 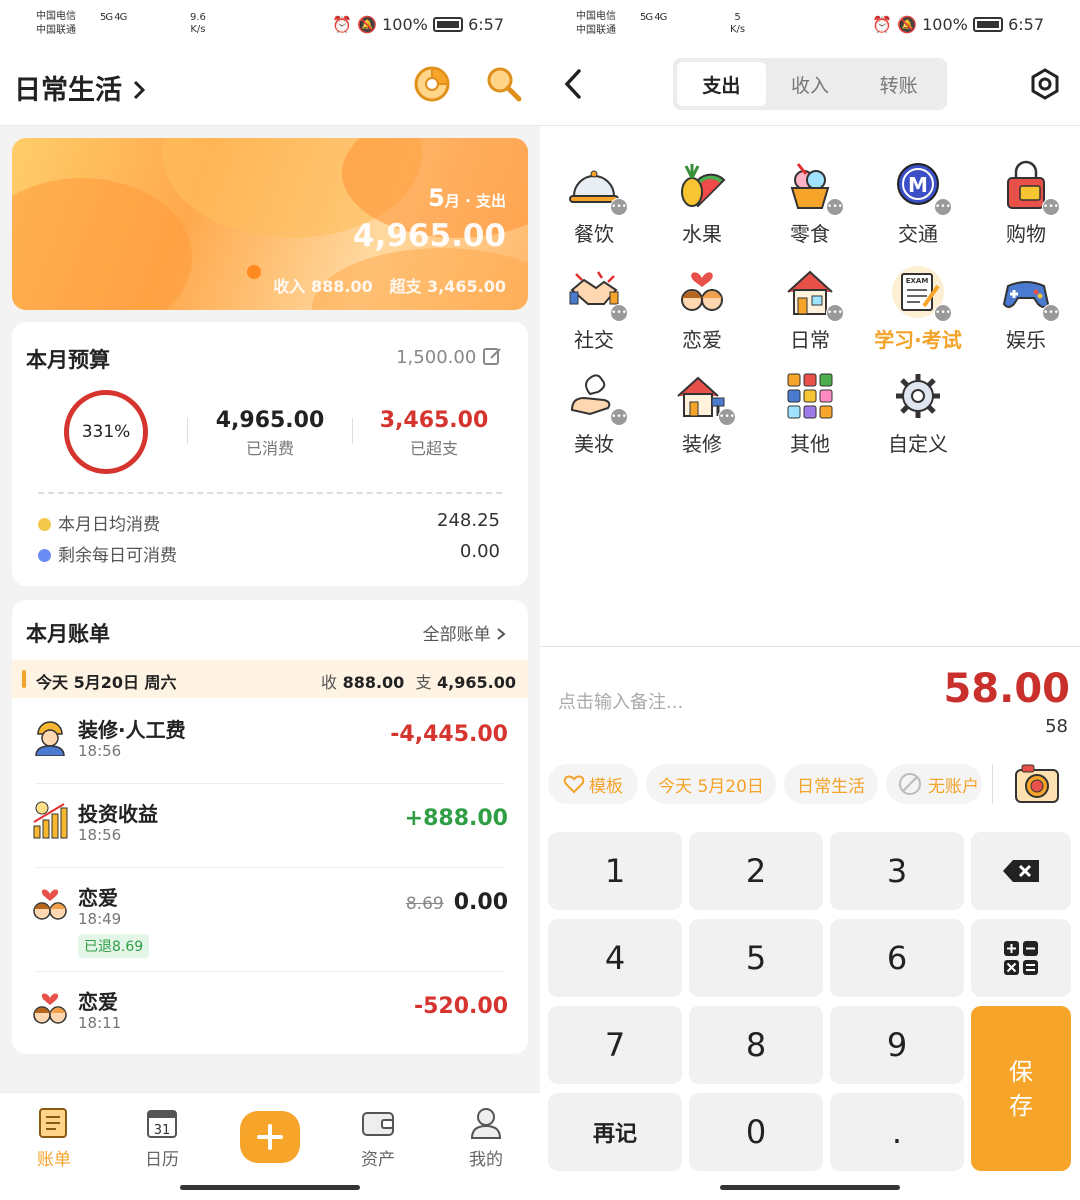 What do you see at coordinates (114, 946) in the screenshot?
I see `refund-badge: 已退8.69` at bounding box center [114, 946].